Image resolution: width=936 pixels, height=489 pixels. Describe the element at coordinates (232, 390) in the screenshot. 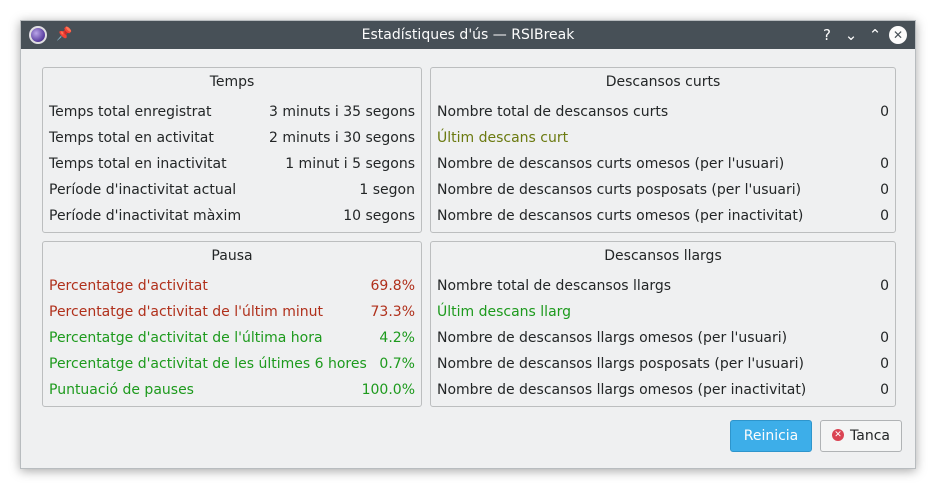

I see `stat-row: Puntuació de pauses 100.0%` at that location.